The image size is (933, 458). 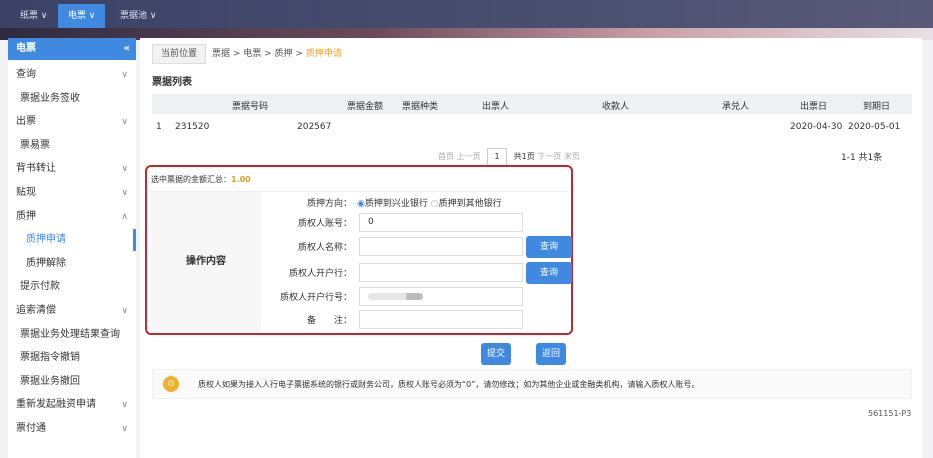 I want to click on location-pin-icon: ⊙, so click(x=171, y=384).